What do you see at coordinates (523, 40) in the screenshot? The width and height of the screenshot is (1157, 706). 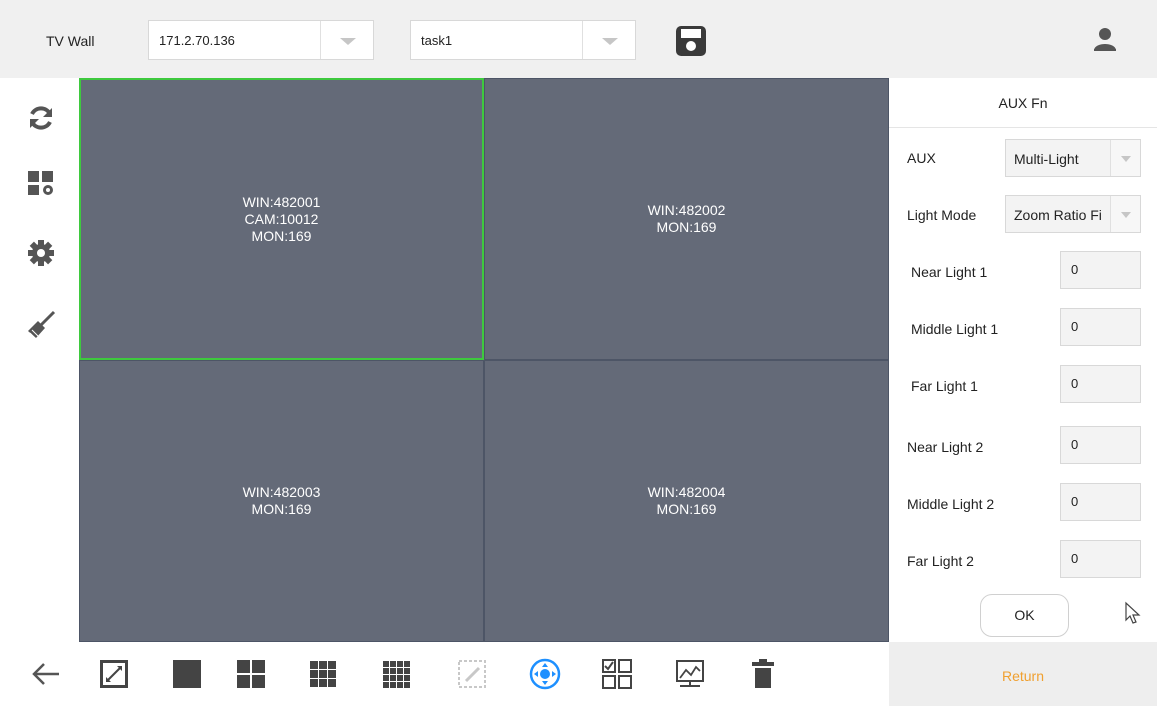 I see `task-select: task1` at bounding box center [523, 40].